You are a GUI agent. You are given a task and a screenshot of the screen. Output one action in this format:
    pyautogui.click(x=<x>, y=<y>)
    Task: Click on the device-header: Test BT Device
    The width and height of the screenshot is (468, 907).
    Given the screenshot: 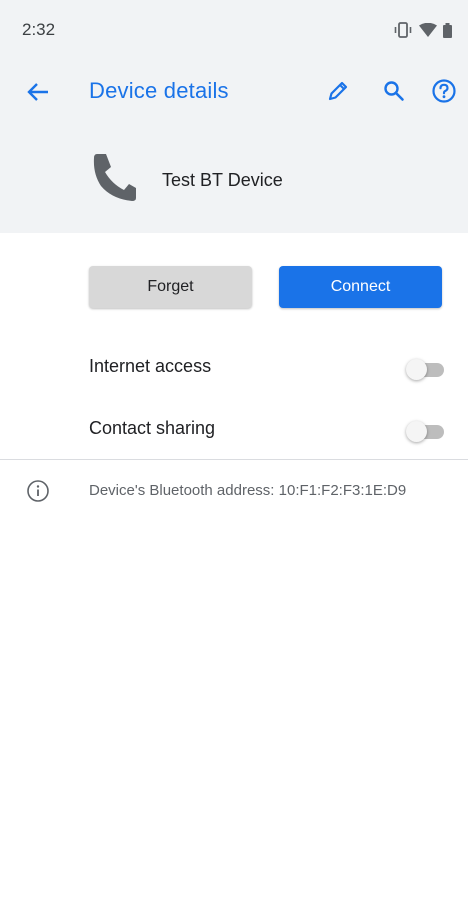 What is the action you would take?
    pyautogui.click(x=234, y=179)
    